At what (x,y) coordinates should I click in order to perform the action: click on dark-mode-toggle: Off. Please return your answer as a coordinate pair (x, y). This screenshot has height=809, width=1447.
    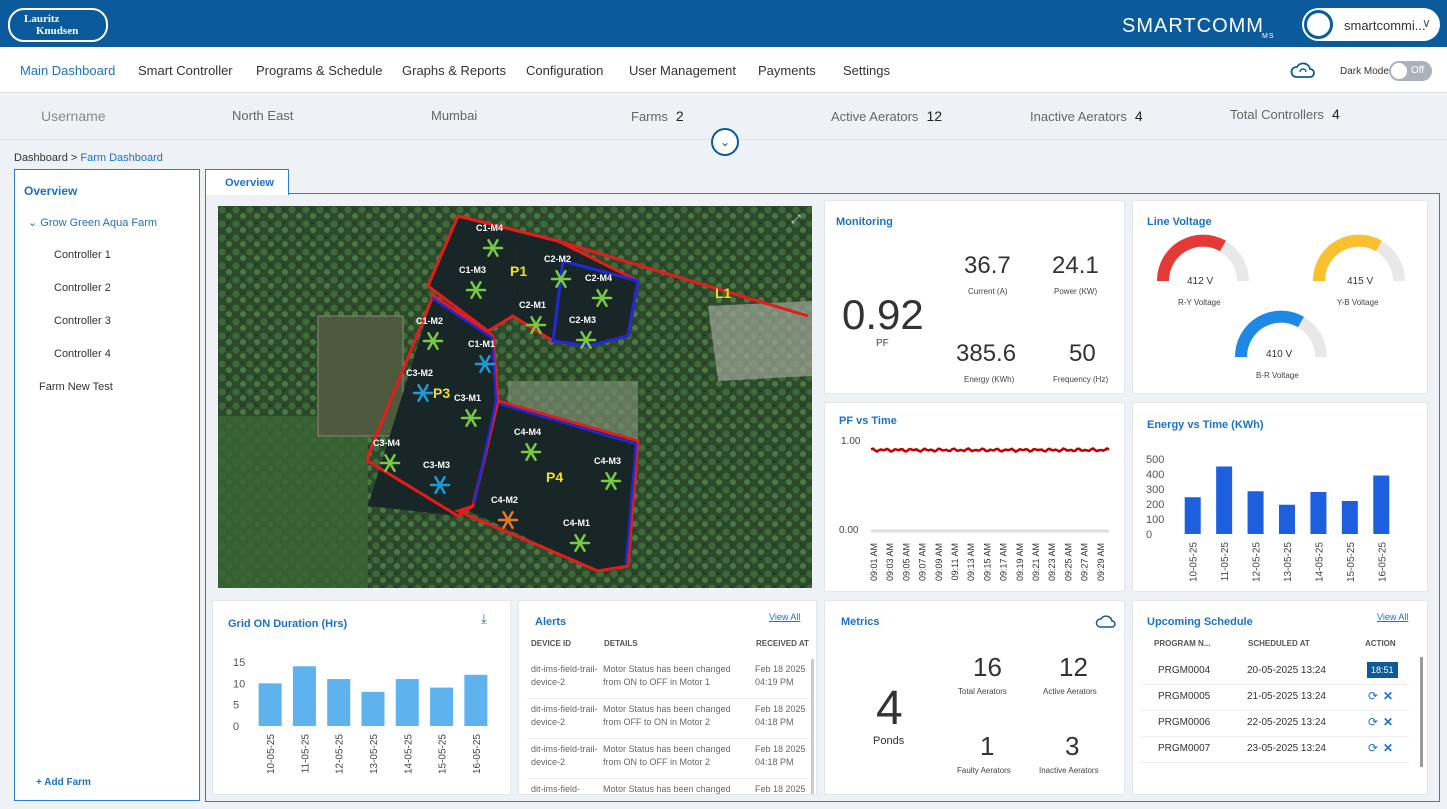
    Looking at the image, I should click on (1410, 71).